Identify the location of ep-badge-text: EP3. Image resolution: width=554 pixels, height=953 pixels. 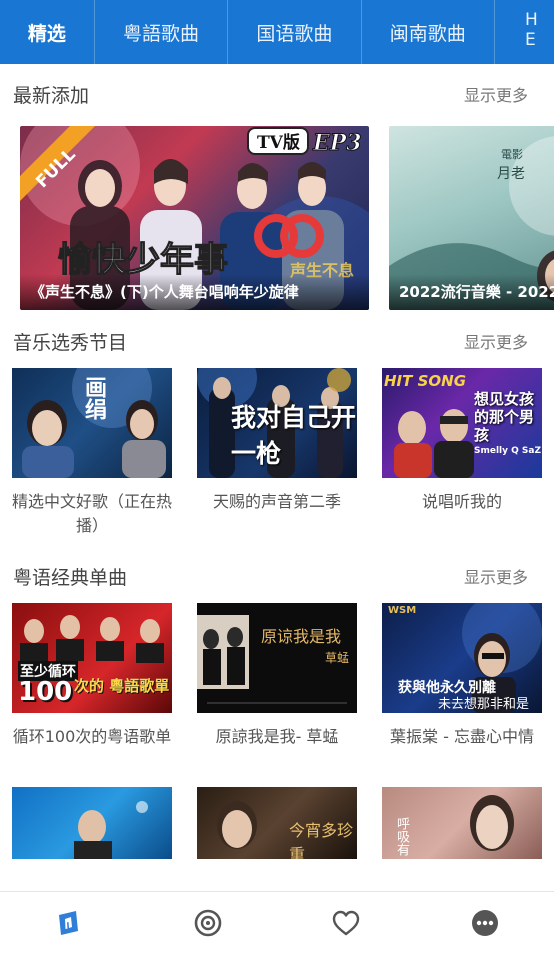
(337, 143).